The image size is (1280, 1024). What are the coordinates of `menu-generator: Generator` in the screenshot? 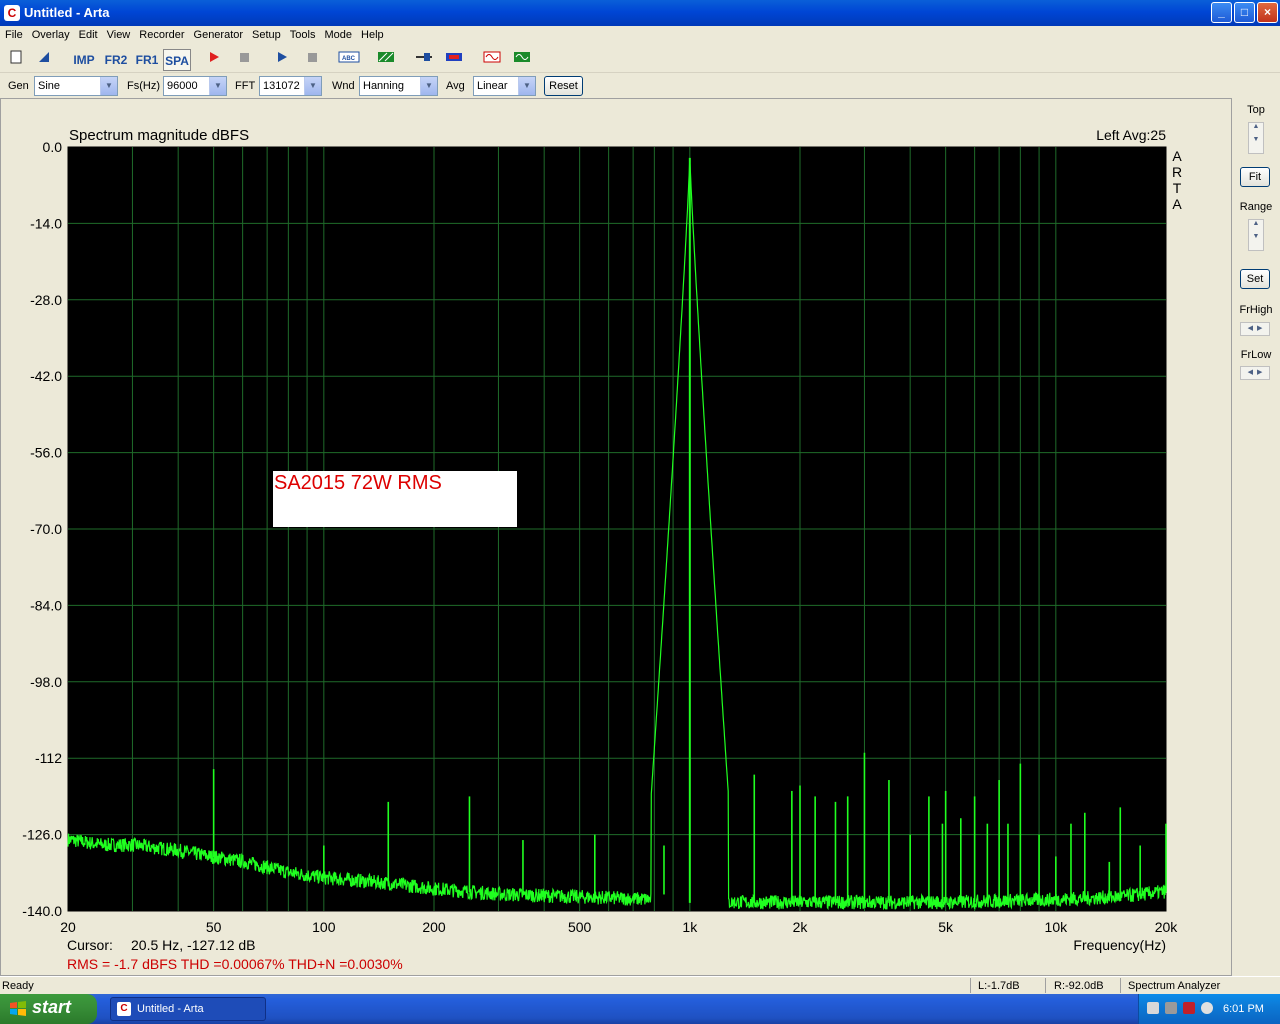 It's located at (218, 33).